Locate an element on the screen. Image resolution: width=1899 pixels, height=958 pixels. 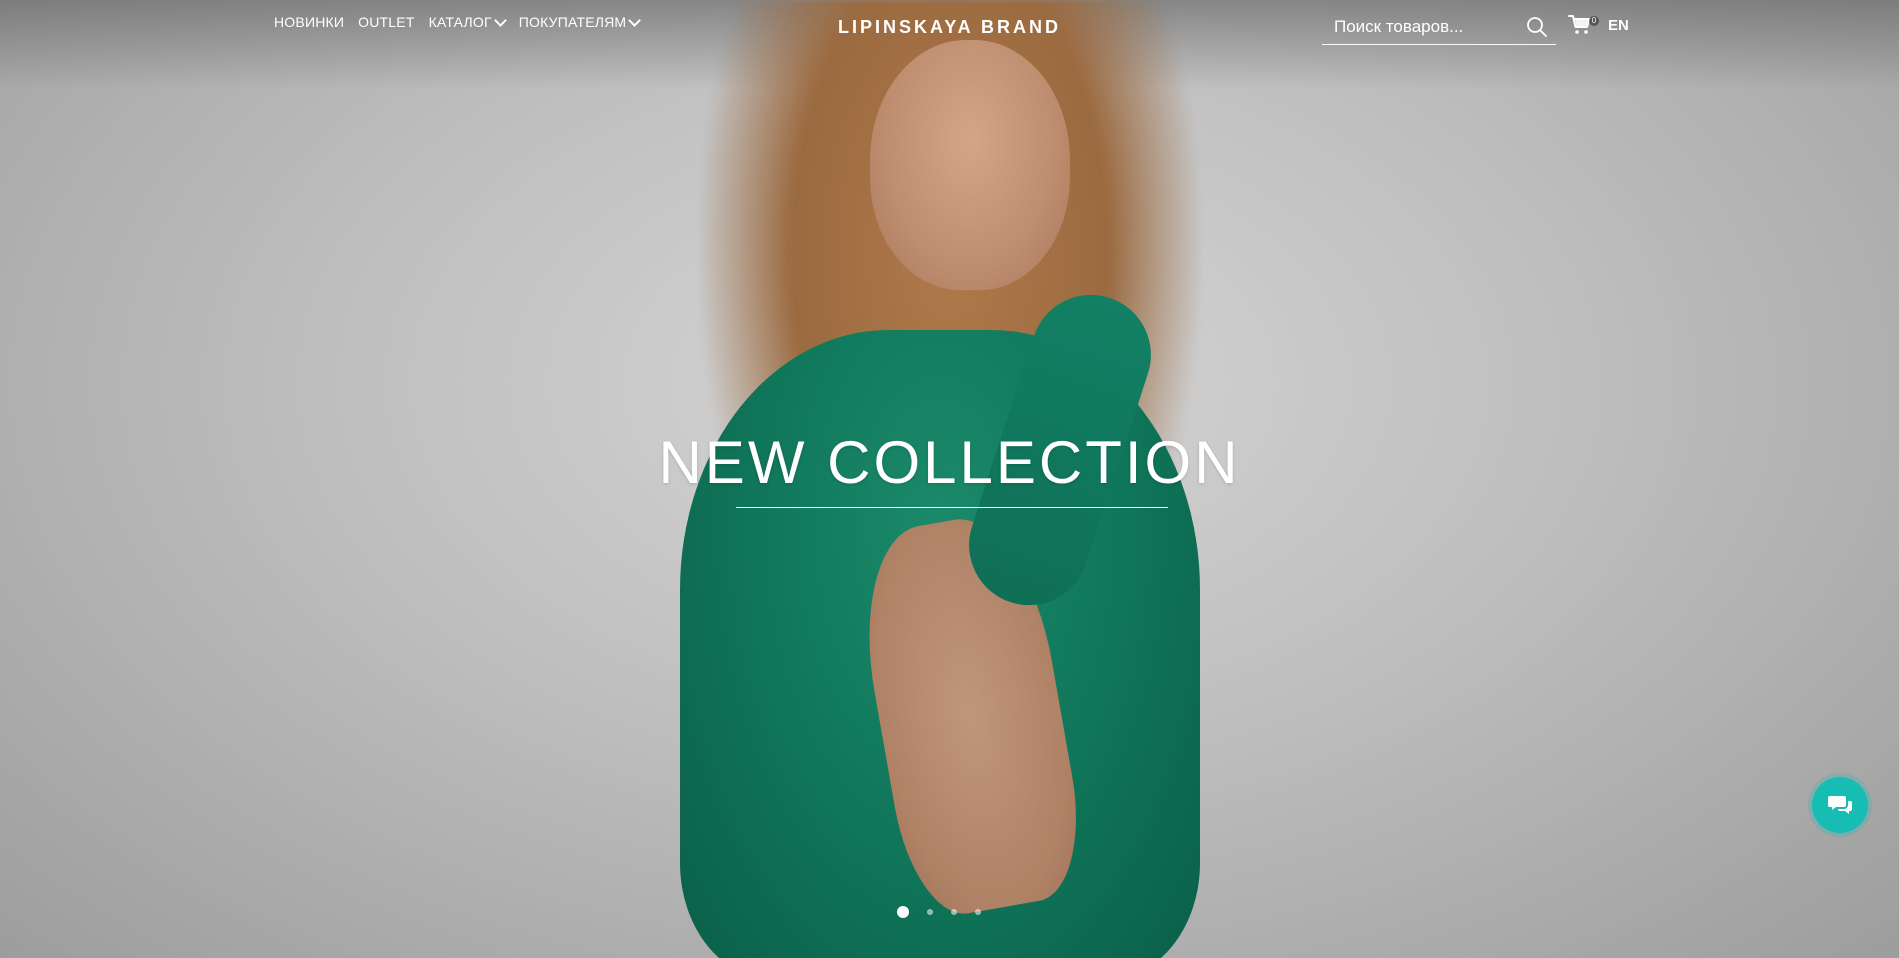
search-bar is located at coordinates (1439, 27).